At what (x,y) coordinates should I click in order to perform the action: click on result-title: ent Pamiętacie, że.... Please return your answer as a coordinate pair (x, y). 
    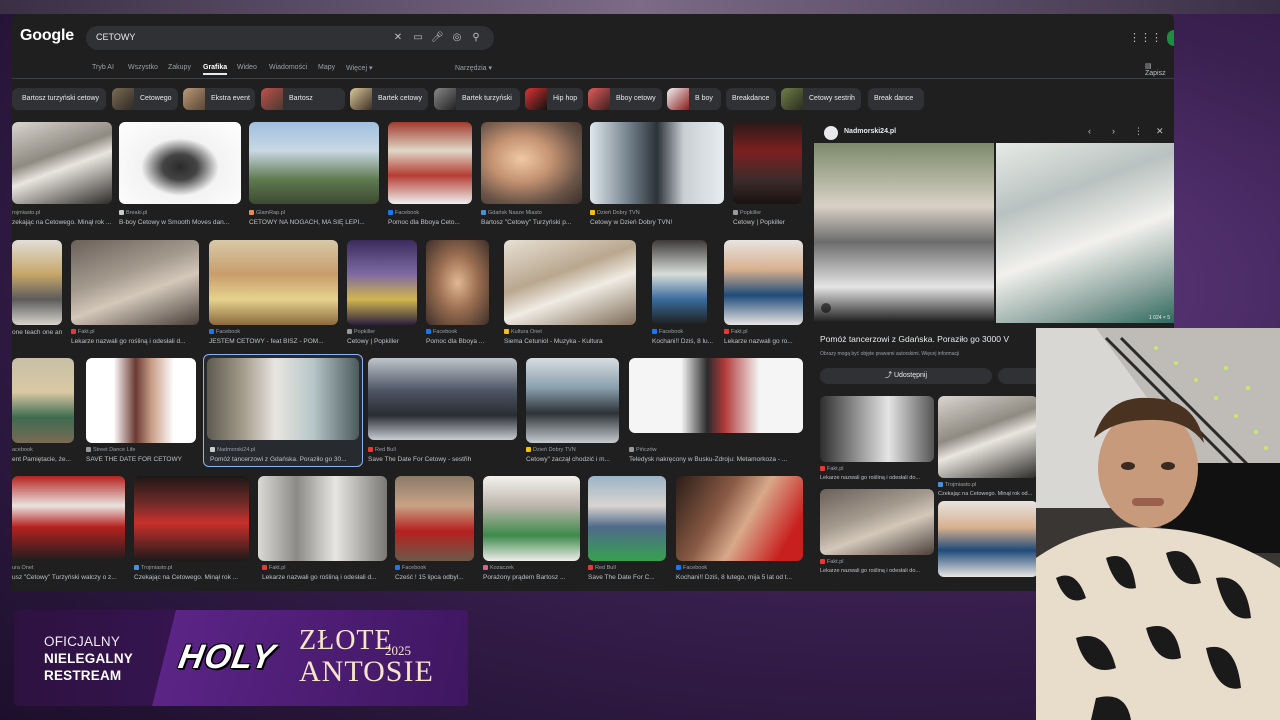
    Looking at the image, I should click on (43, 459).